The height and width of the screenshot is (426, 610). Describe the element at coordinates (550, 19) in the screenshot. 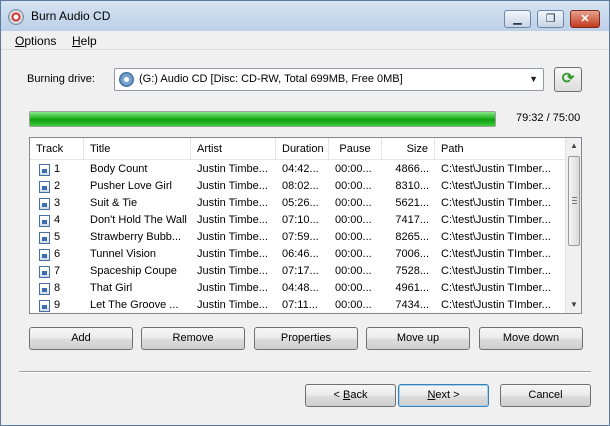

I see `maximize-button: ❐` at that location.